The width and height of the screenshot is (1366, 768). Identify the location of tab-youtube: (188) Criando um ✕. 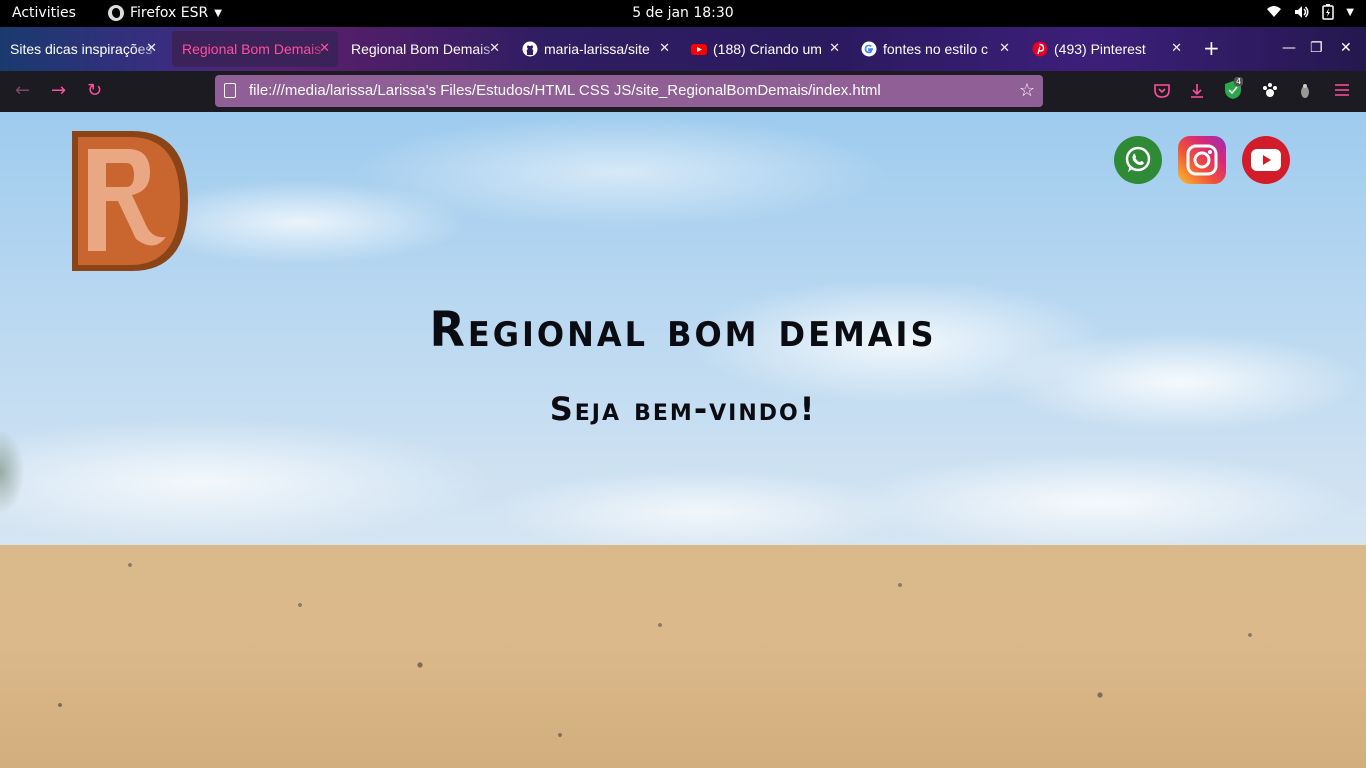
(764, 49).